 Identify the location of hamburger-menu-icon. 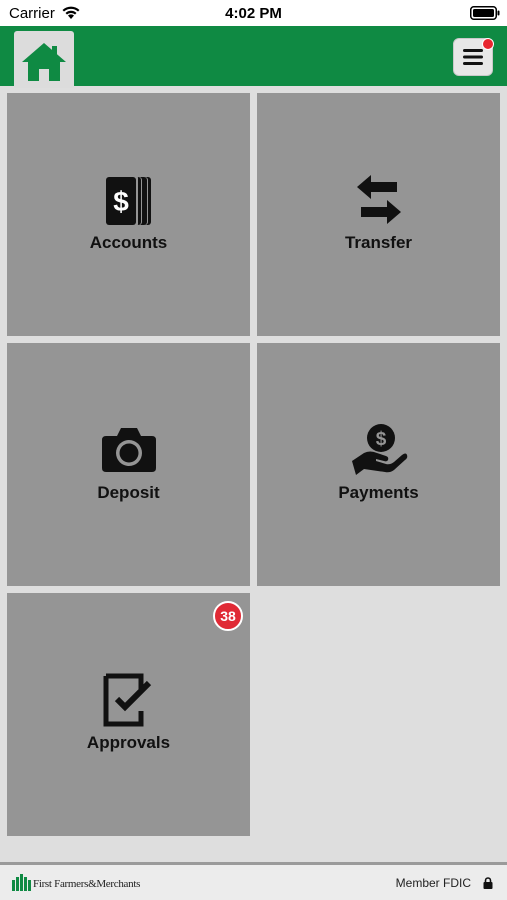
(473, 57).